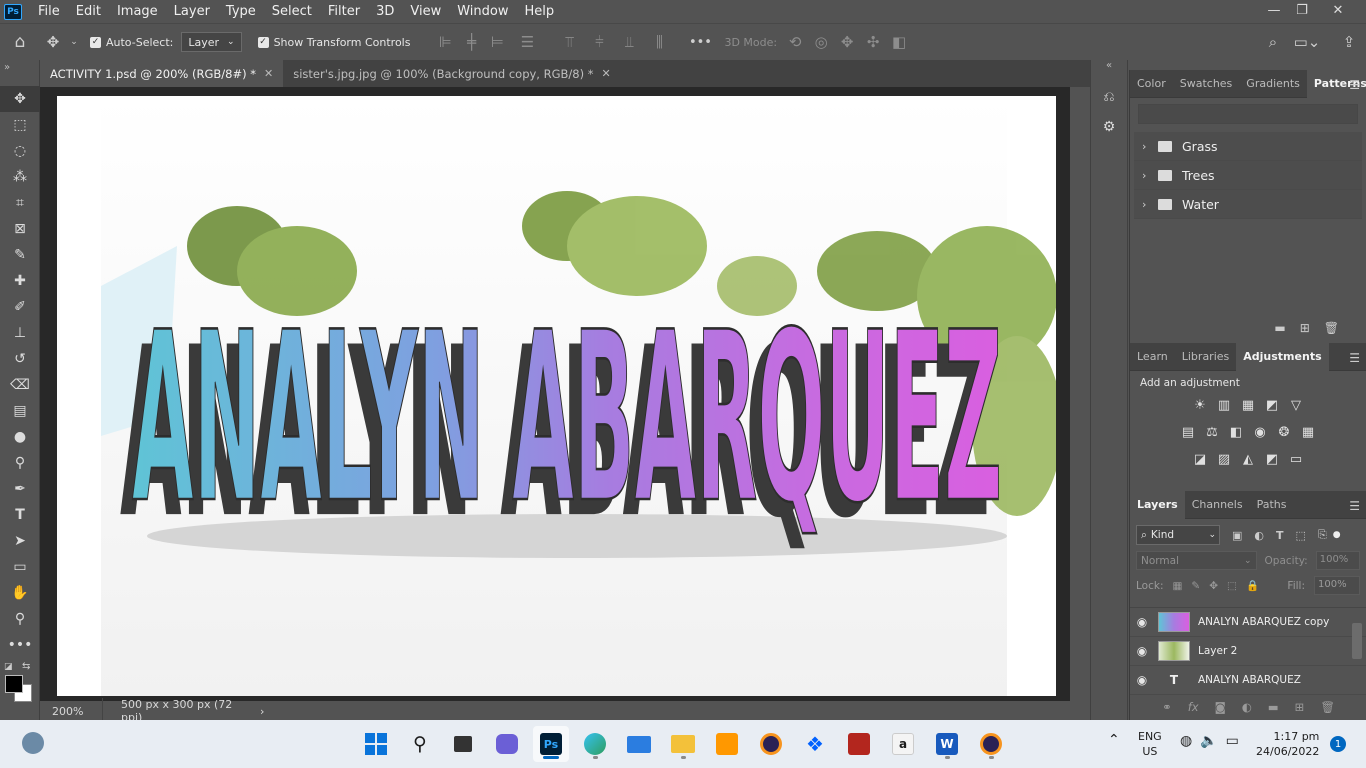 The height and width of the screenshot is (768, 1366). I want to click on brightness-icon: ☀, so click(1200, 405).